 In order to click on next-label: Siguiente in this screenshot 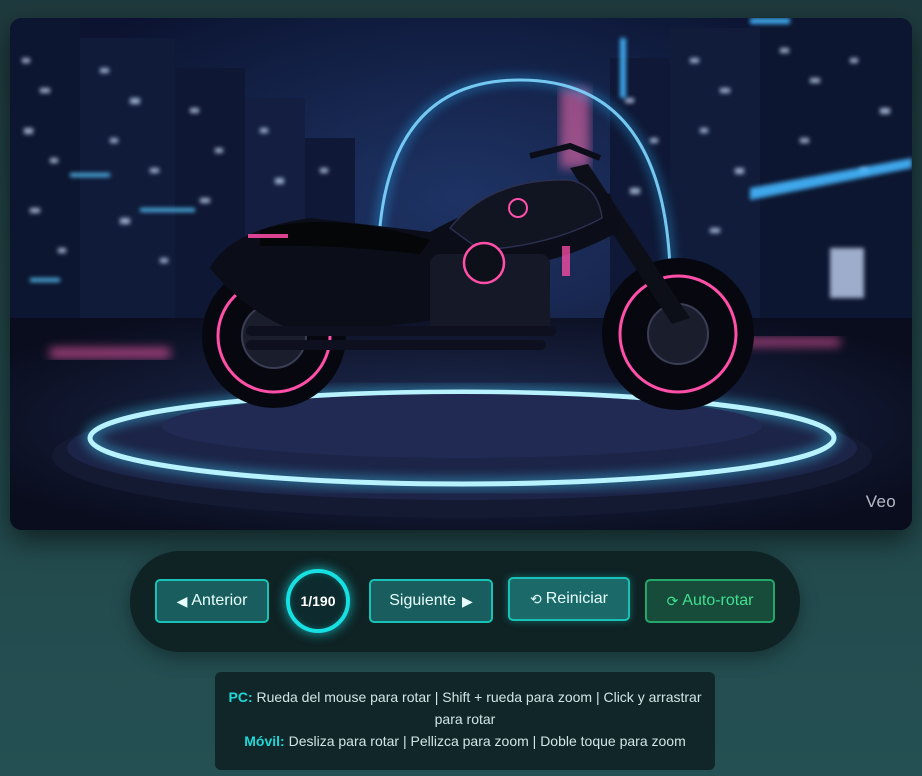, I will do `click(422, 600)`.